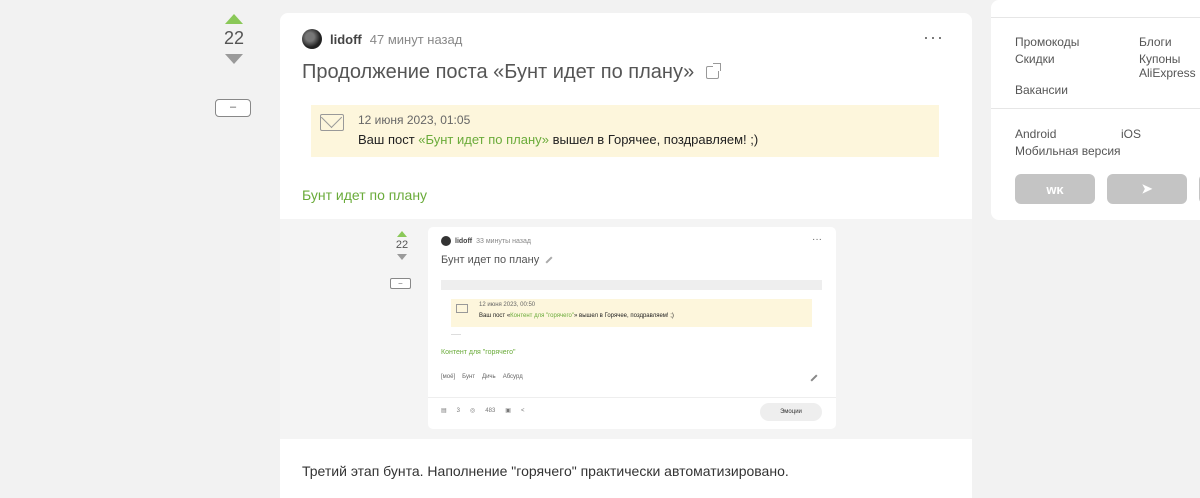 This screenshot has width=1200, height=498. What do you see at coordinates (631, 285) in the screenshot?
I see `embedded-divider-bar` at bounding box center [631, 285].